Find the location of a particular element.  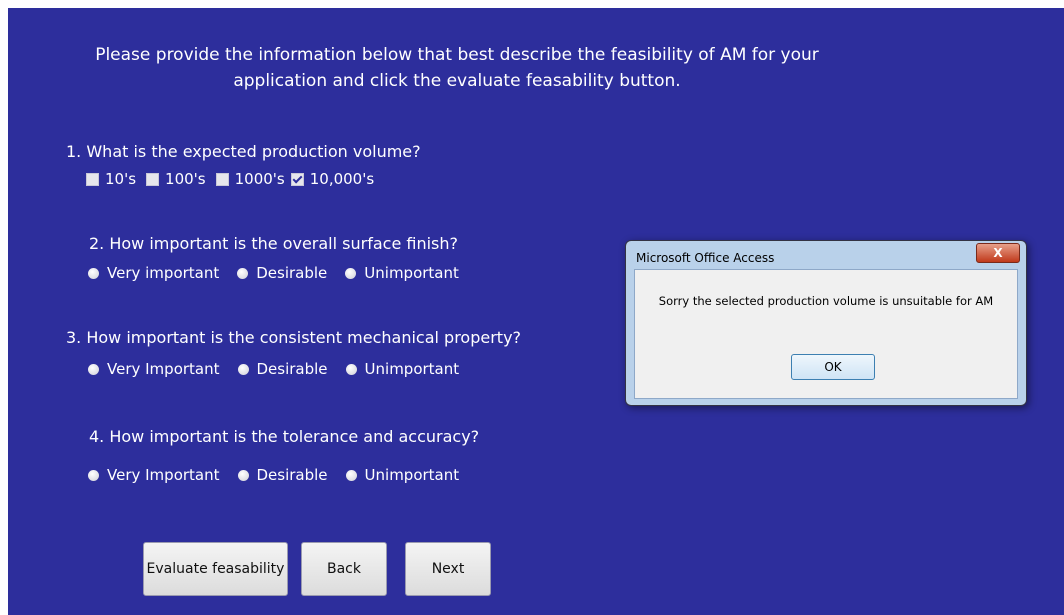

checkbox-10000s-checked is located at coordinates (297, 179).